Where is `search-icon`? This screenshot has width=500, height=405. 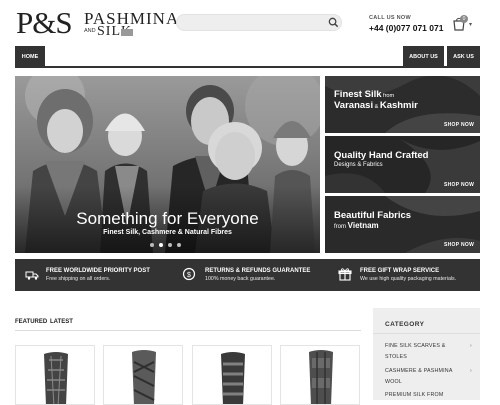 search-icon is located at coordinates (333, 22).